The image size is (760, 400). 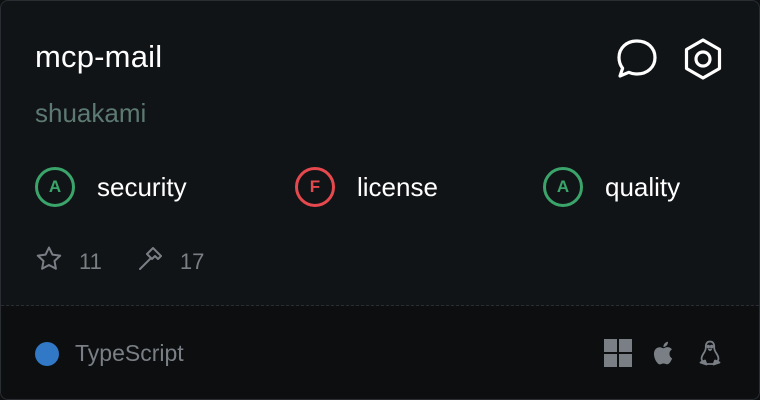 I want to click on grade-license: F license, so click(x=366, y=187).